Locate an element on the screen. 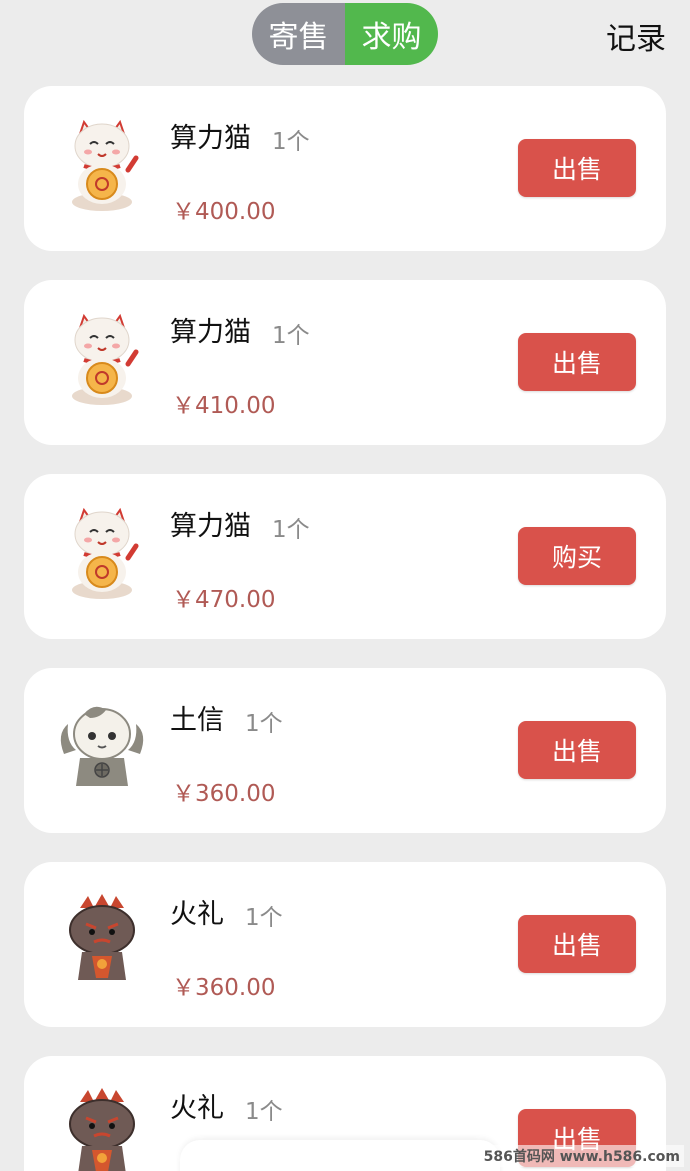 This screenshot has height=1171, width=690. item-price: ￥410.00 is located at coordinates (224, 406).